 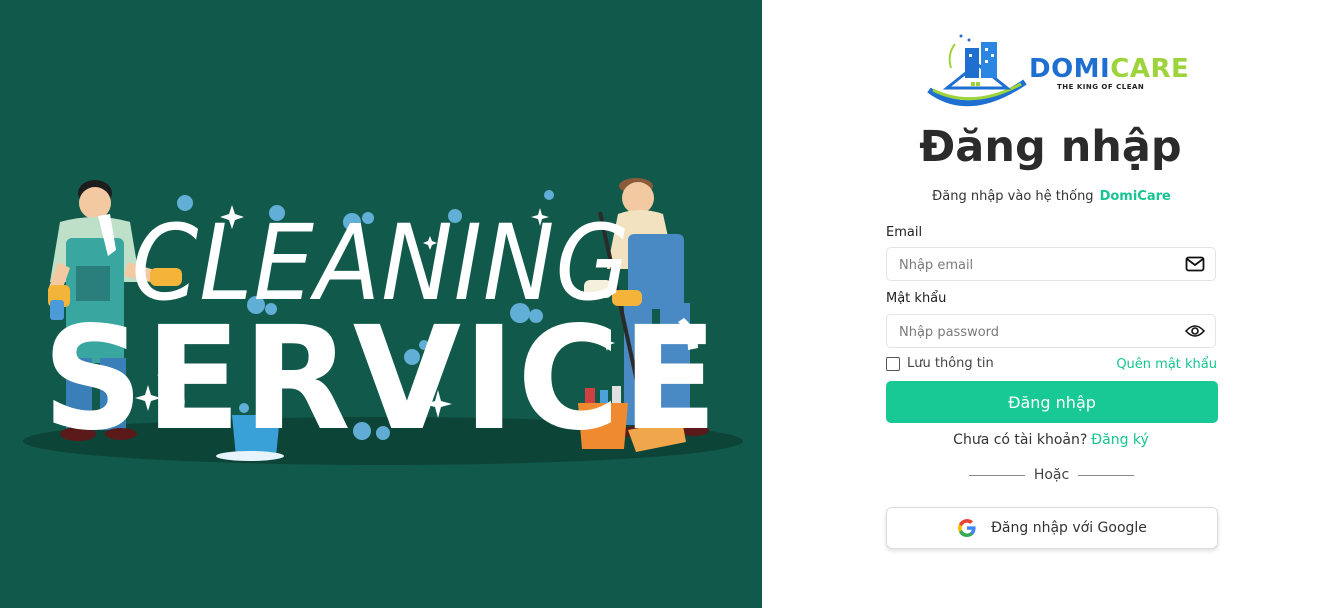 What do you see at coordinates (1166, 364) in the screenshot?
I see `forgot-password-link: Quên mật khẩu` at bounding box center [1166, 364].